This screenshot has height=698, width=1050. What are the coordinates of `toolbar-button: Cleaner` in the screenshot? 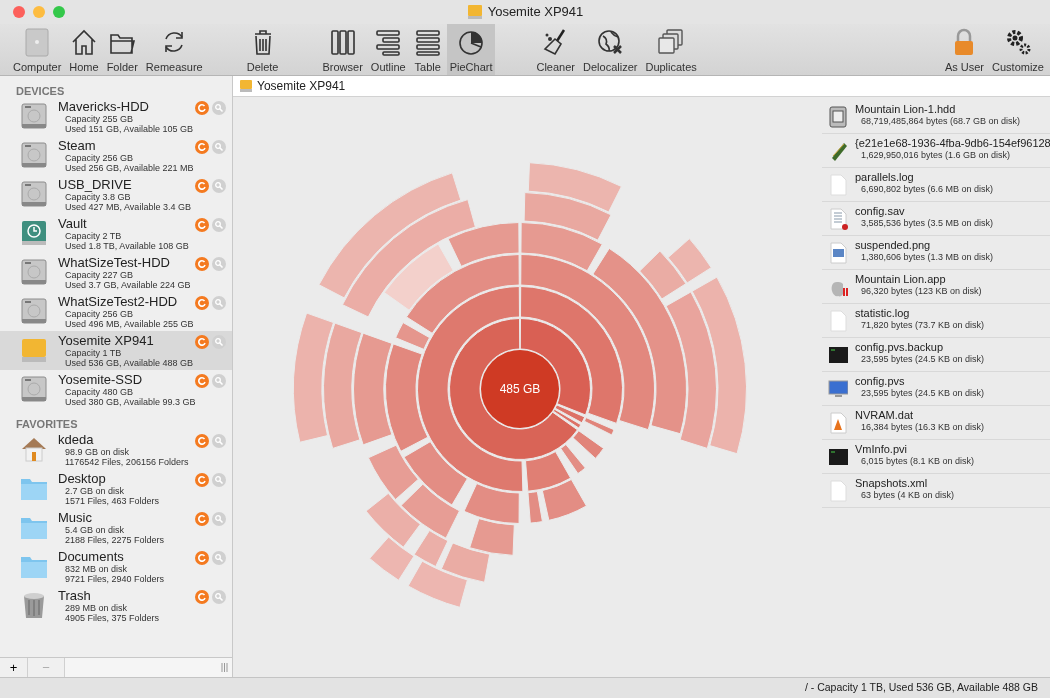 It's located at (555, 49).